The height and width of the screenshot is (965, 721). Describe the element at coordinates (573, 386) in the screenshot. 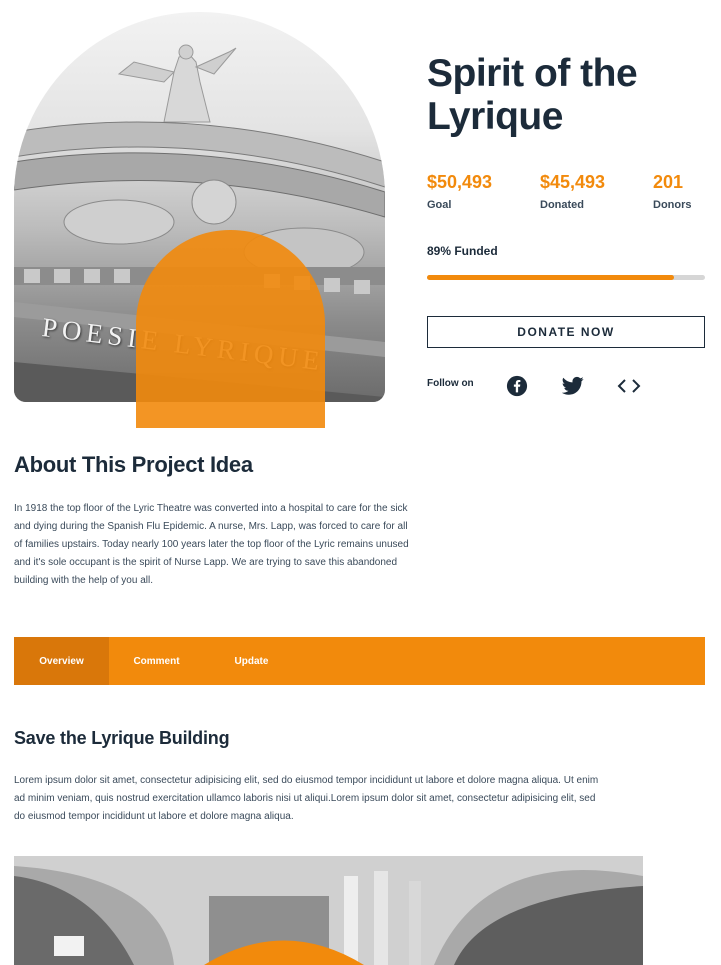

I see `twitter-icon` at that location.